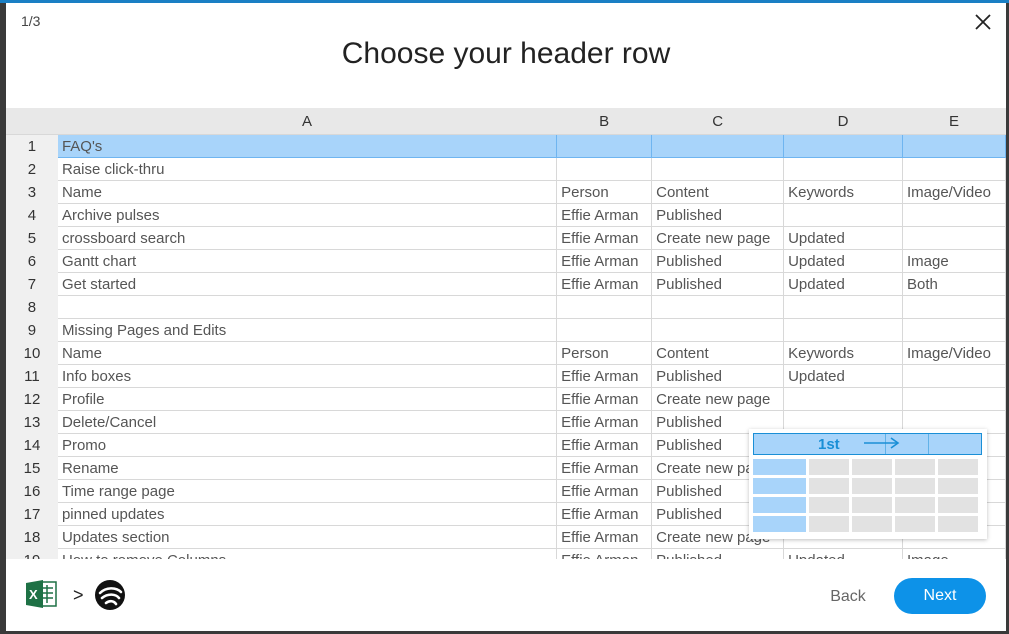 Image resolution: width=1009 pixels, height=634 pixels. Describe the element at coordinates (110, 595) in the screenshot. I see `app-logo-icon` at that location.